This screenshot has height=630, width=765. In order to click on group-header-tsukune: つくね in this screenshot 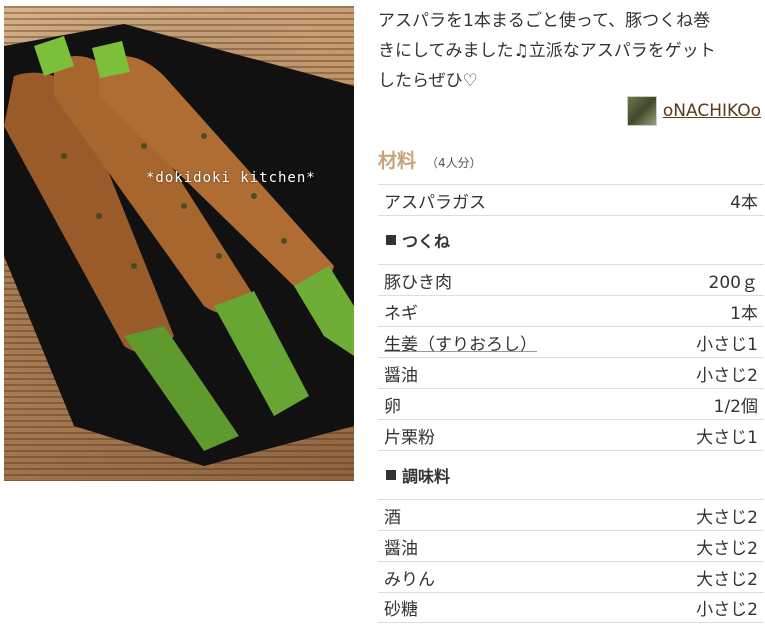, I will do `click(571, 239)`.